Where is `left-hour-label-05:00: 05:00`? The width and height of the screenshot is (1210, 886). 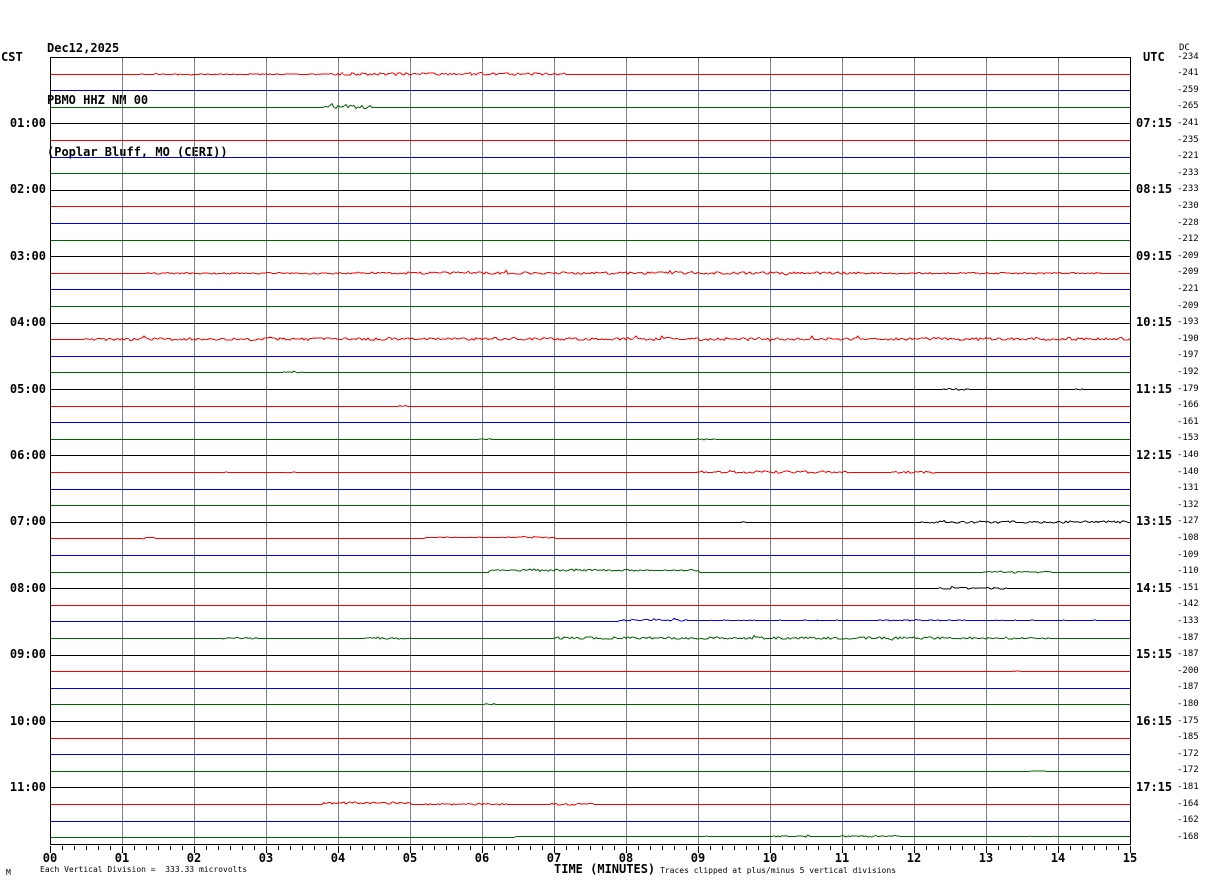 left-hour-label-05:00: 05:00 is located at coordinates (27, 388).